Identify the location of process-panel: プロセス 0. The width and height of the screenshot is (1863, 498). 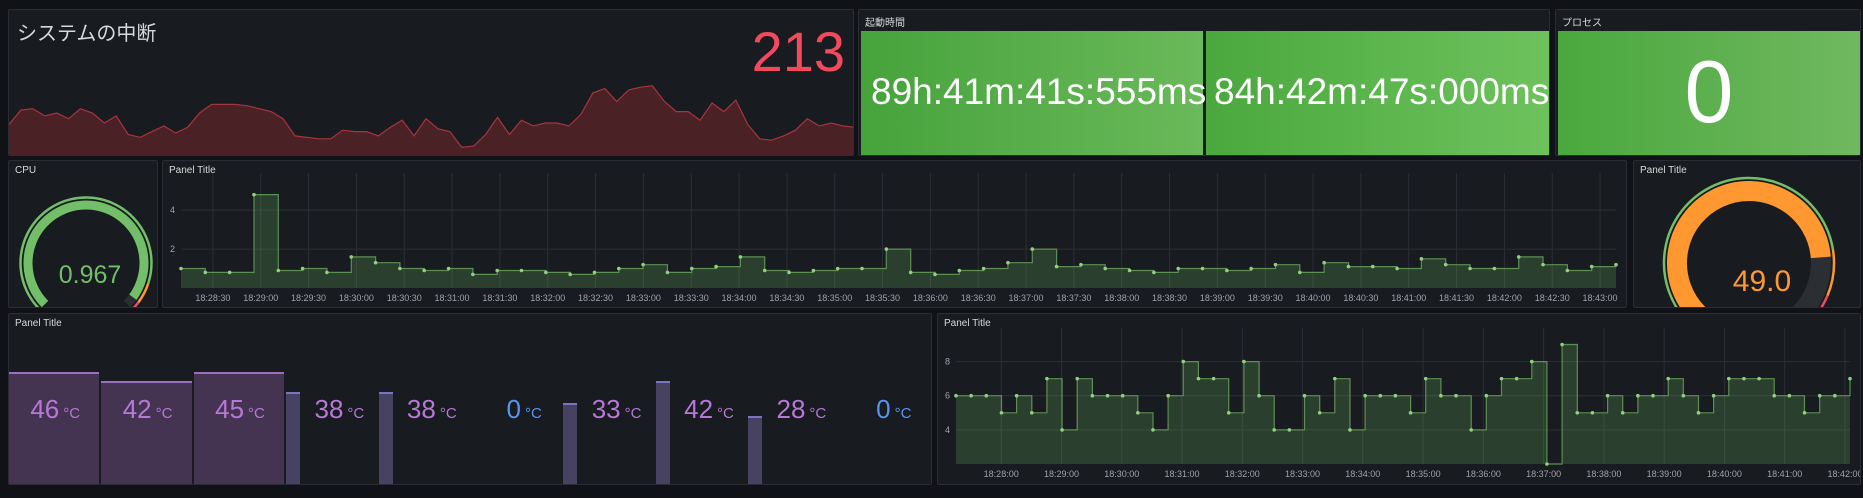
(1708, 82).